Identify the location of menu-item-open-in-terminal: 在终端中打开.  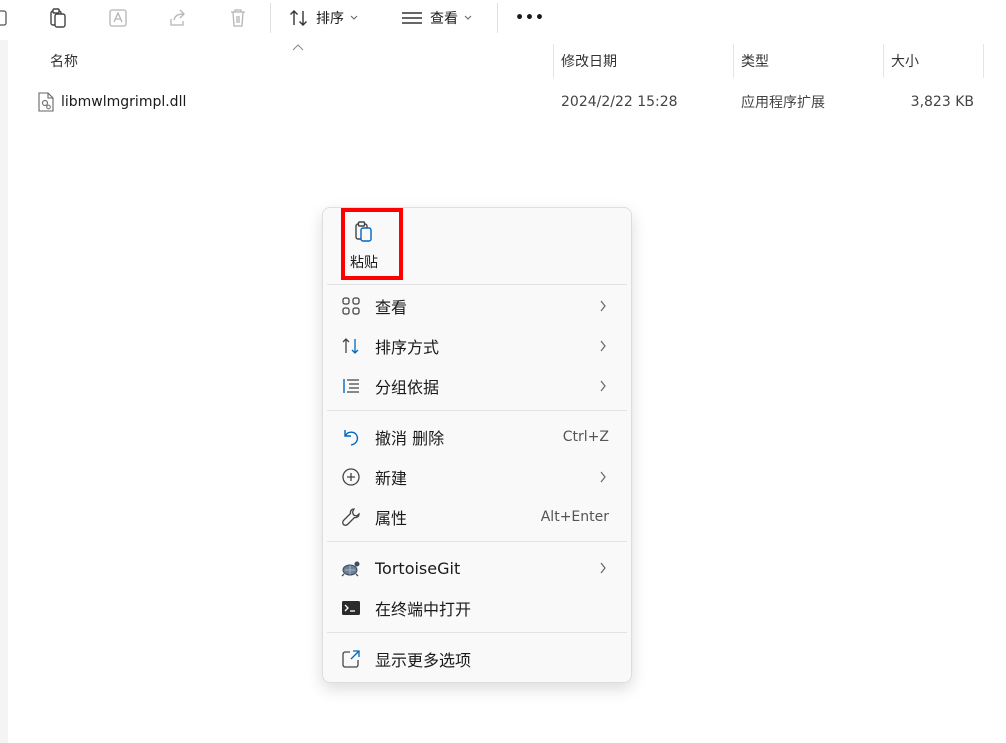
(477, 608).